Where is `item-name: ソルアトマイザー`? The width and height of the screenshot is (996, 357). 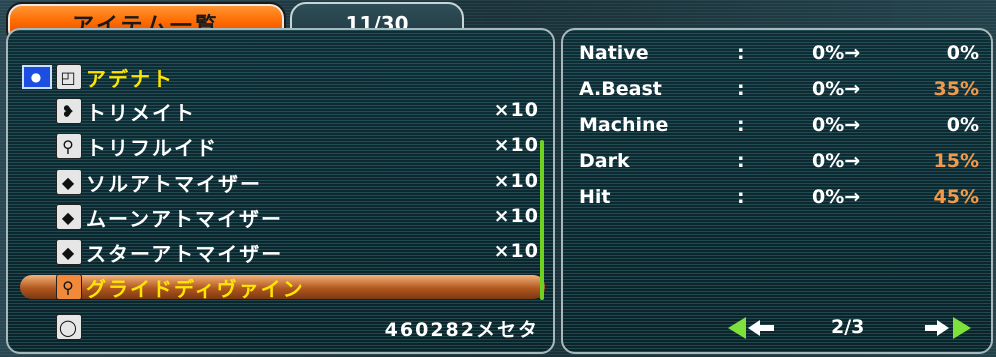
item-name: ソルアトマイザー is located at coordinates (174, 183).